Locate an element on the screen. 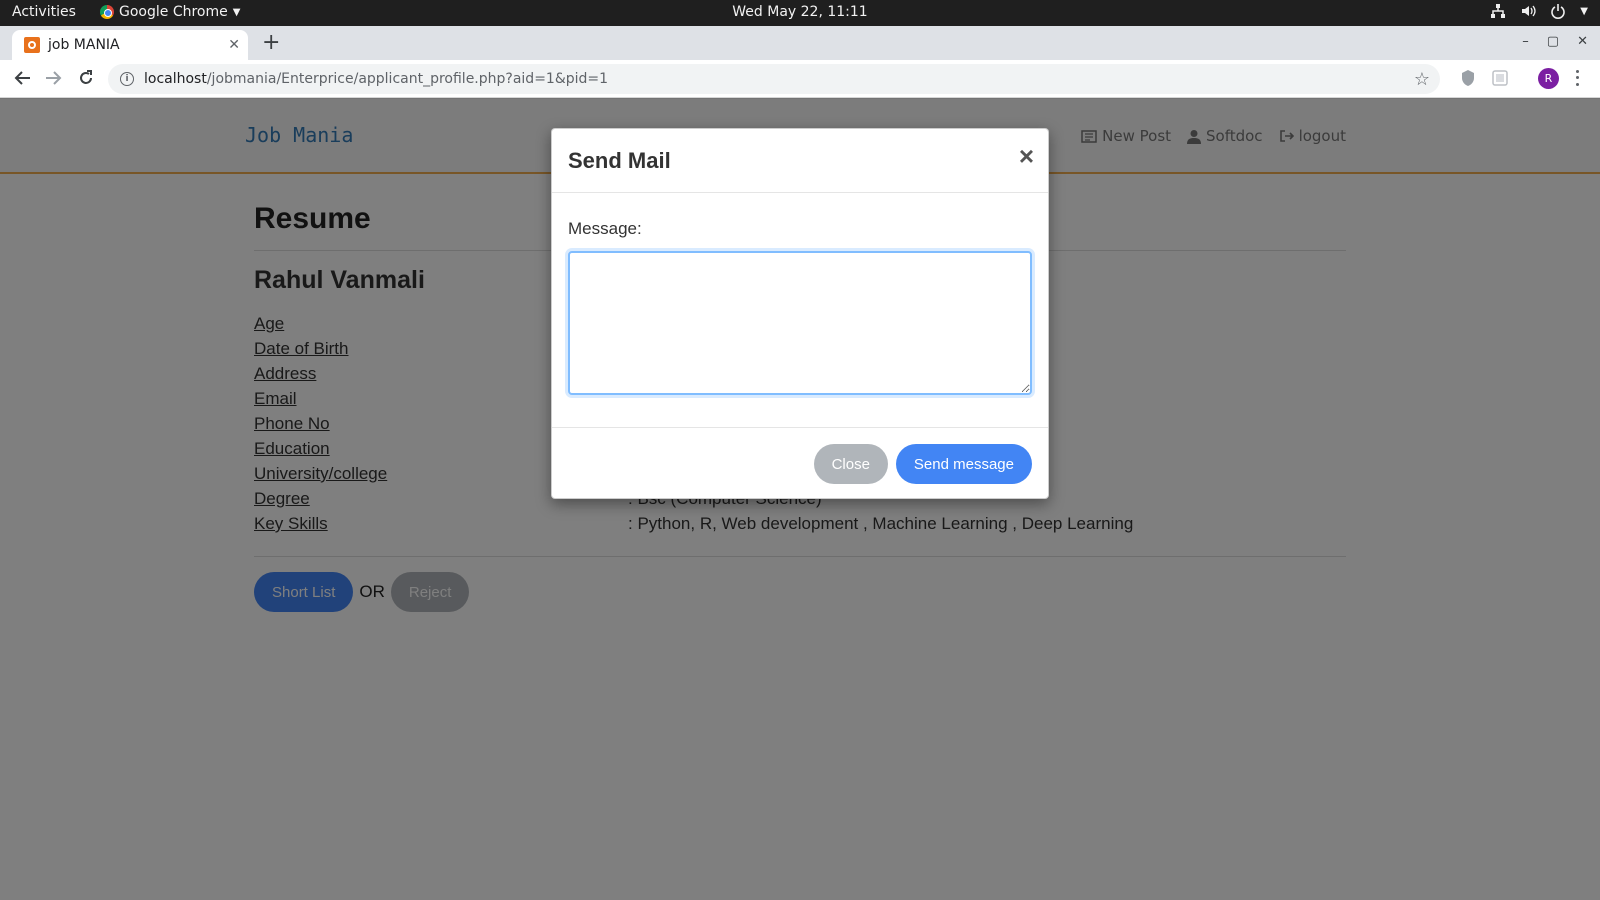  close-button: Close is located at coordinates (850, 464).